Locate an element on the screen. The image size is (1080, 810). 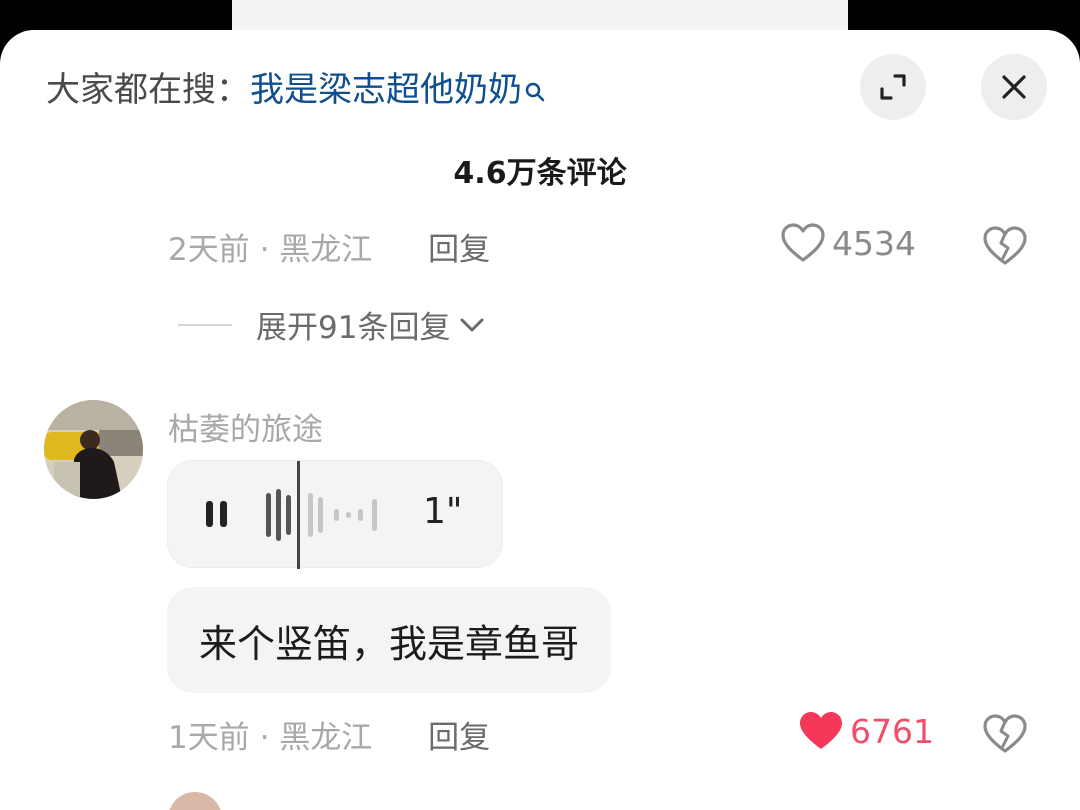
comment-count: 4.6万条评论 is located at coordinates (540, 173).